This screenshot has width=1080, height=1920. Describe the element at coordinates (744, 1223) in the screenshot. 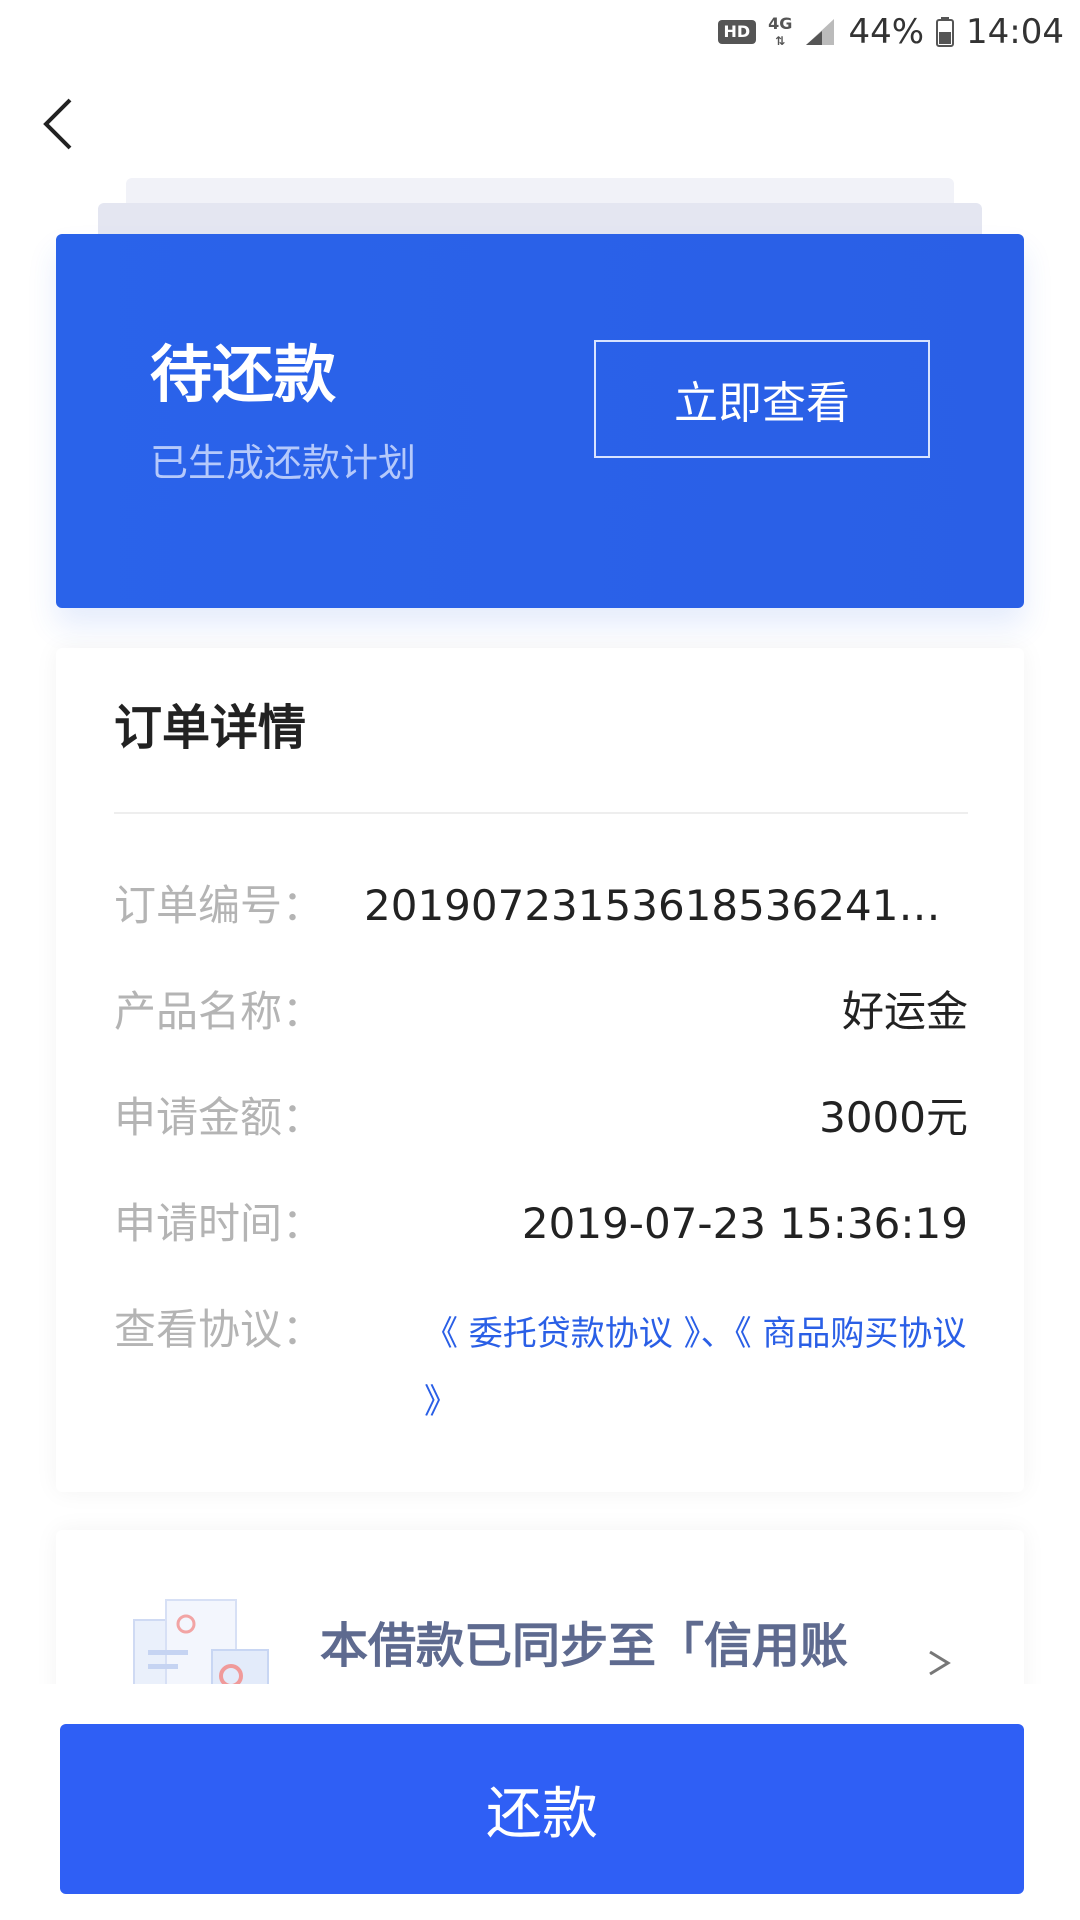

I see `apply-time-value: 2019-07-23 15:36:19` at that location.